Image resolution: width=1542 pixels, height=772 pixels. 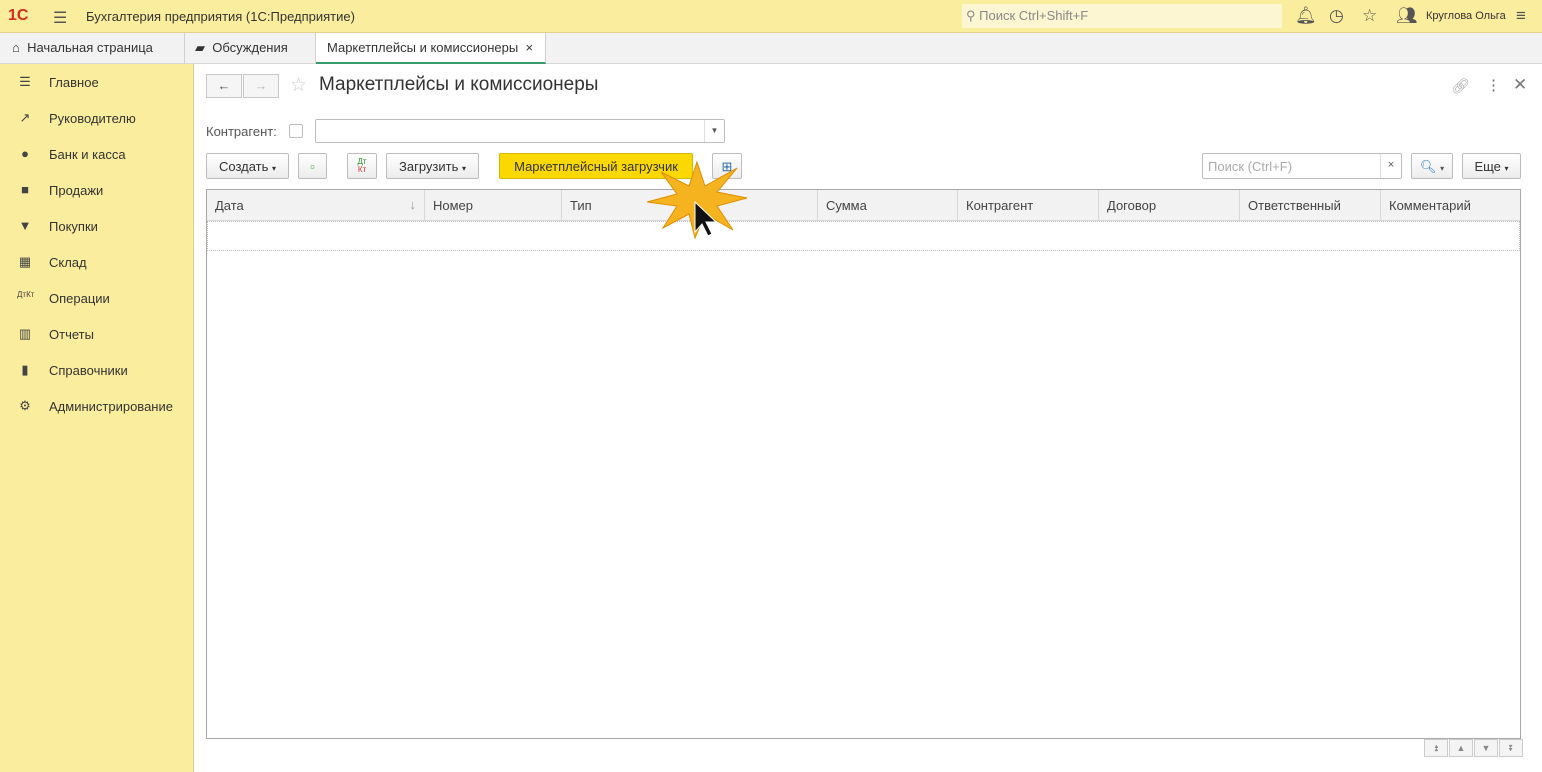 I want to click on sidebar-item-admin: ⚙ Администрирование, so click(x=96, y=406).